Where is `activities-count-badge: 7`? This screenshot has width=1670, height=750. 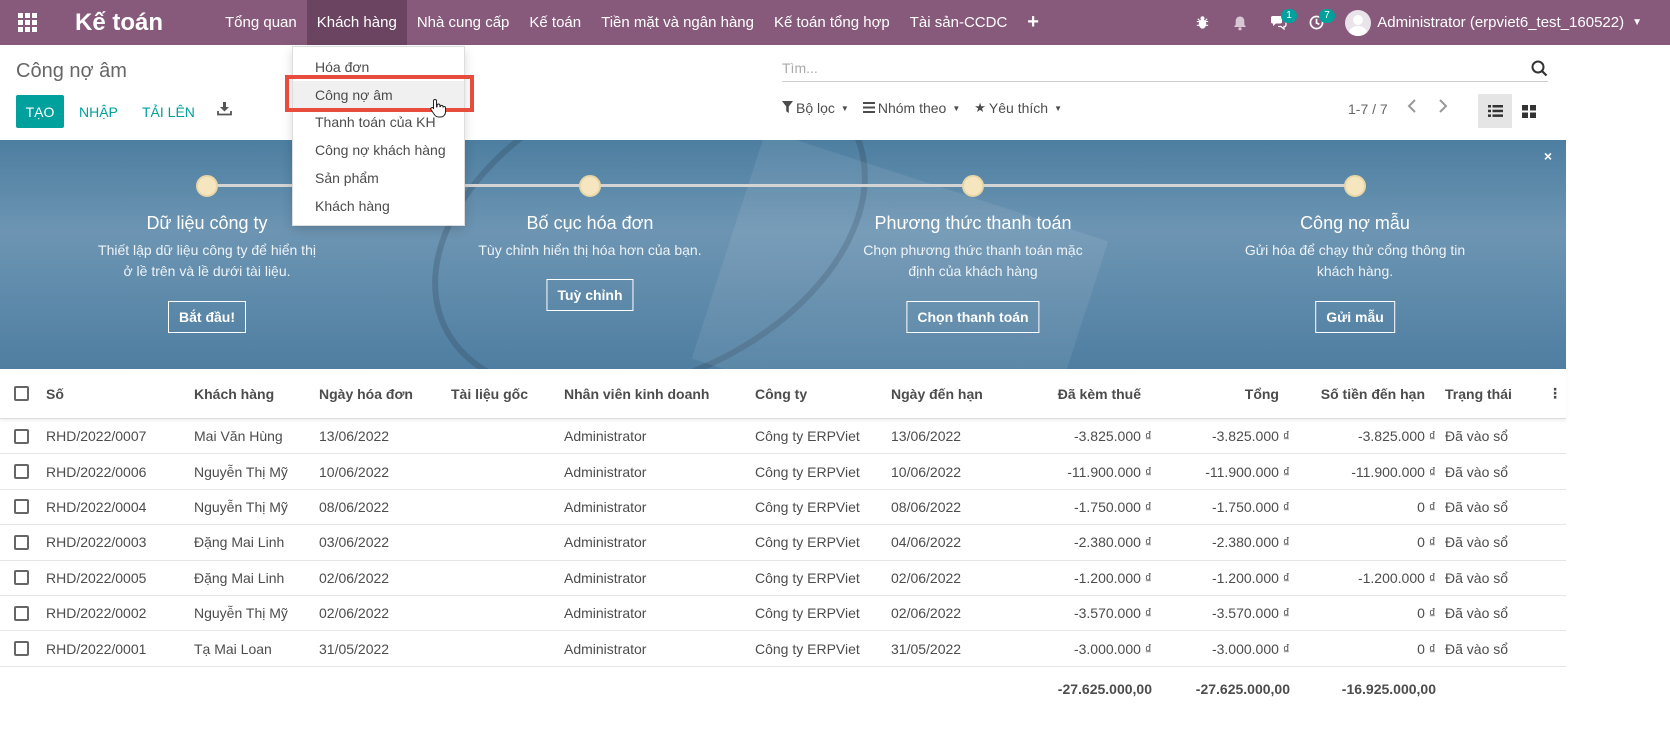
activities-count-badge: 7 is located at coordinates (1327, 16).